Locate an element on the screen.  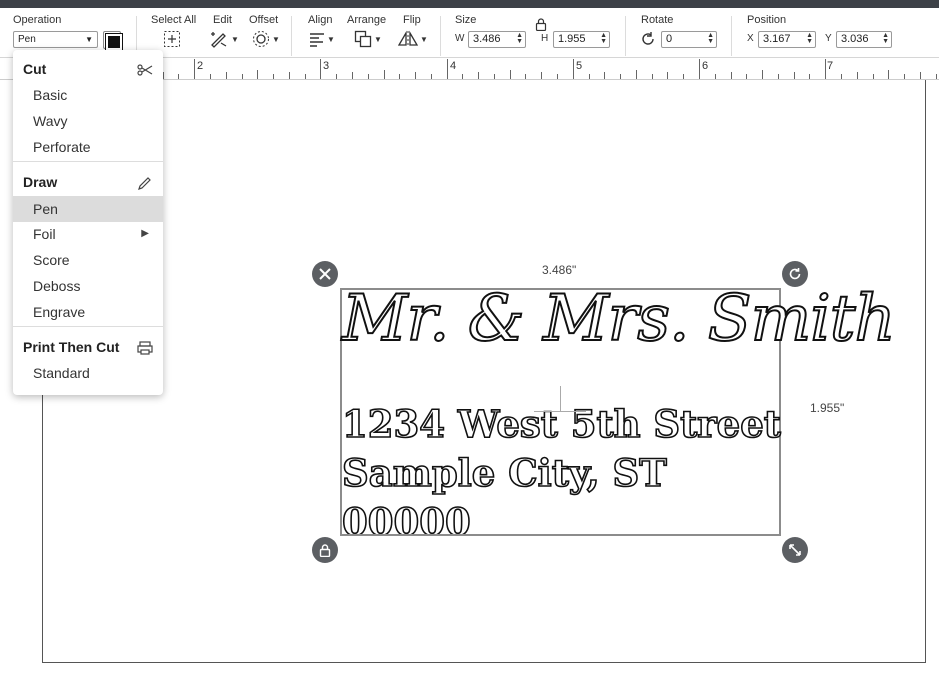
x-position-input: 3.167 ▲ ▼ is located at coordinates (787, 39).